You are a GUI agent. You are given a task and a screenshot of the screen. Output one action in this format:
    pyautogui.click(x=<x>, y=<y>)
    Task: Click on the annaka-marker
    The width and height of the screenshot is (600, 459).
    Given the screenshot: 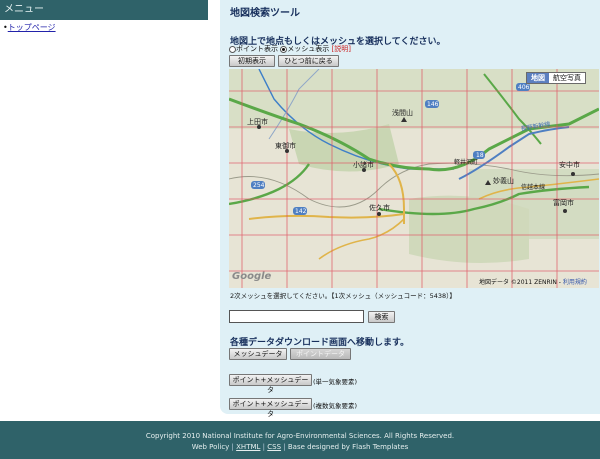 What is the action you would take?
    pyautogui.click(x=573, y=174)
    